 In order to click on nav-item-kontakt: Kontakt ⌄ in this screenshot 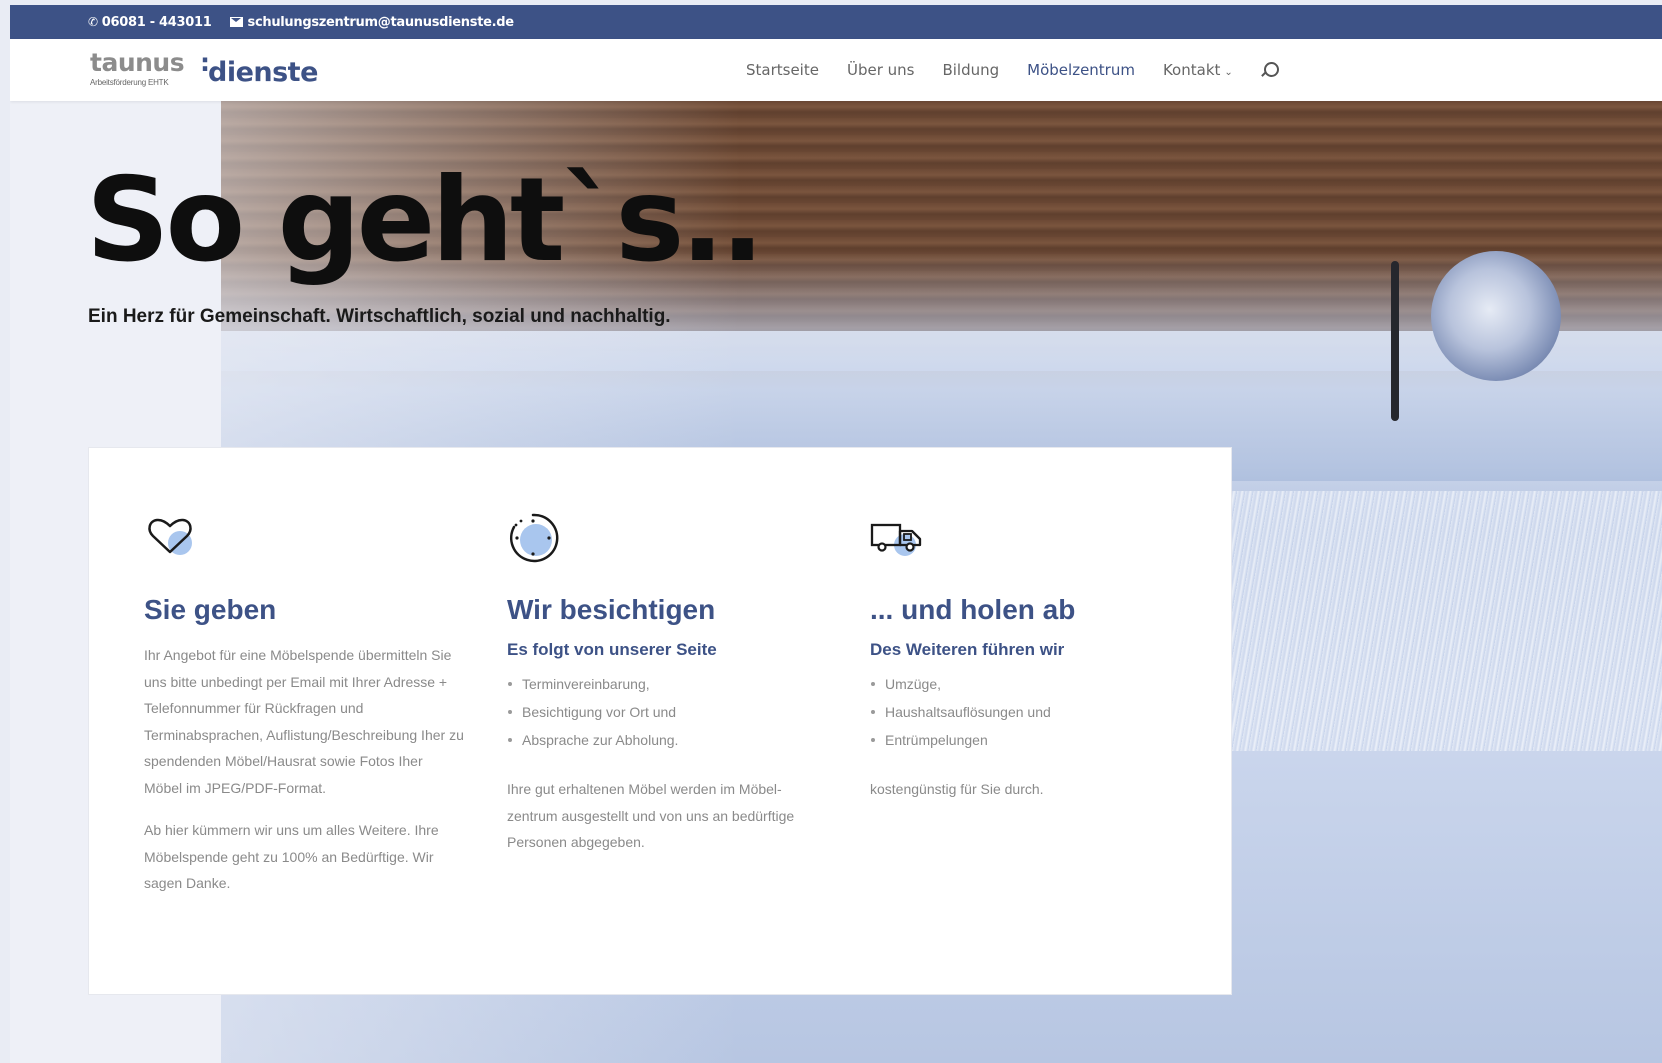, I will do `click(1198, 70)`.